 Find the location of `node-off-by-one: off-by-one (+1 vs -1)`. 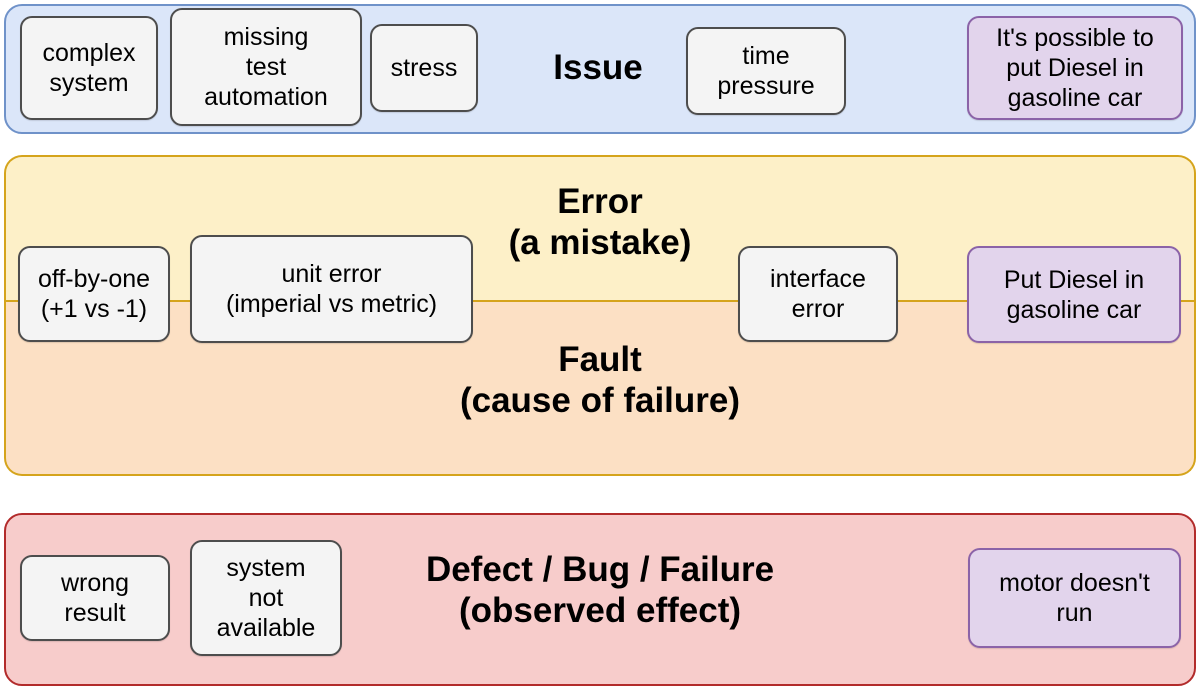

node-off-by-one: off-by-one (+1 vs -1) is located at coordinates (94, 294).